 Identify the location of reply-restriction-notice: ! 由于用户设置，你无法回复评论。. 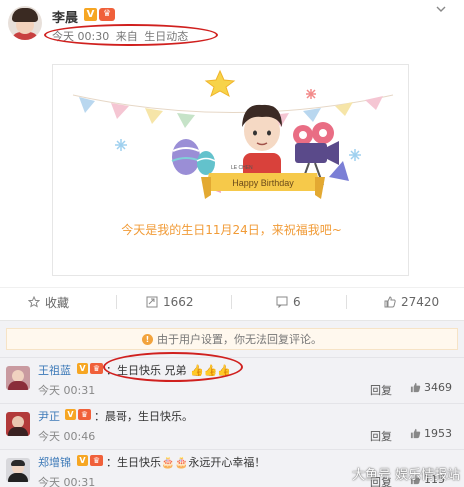
(232, 339).